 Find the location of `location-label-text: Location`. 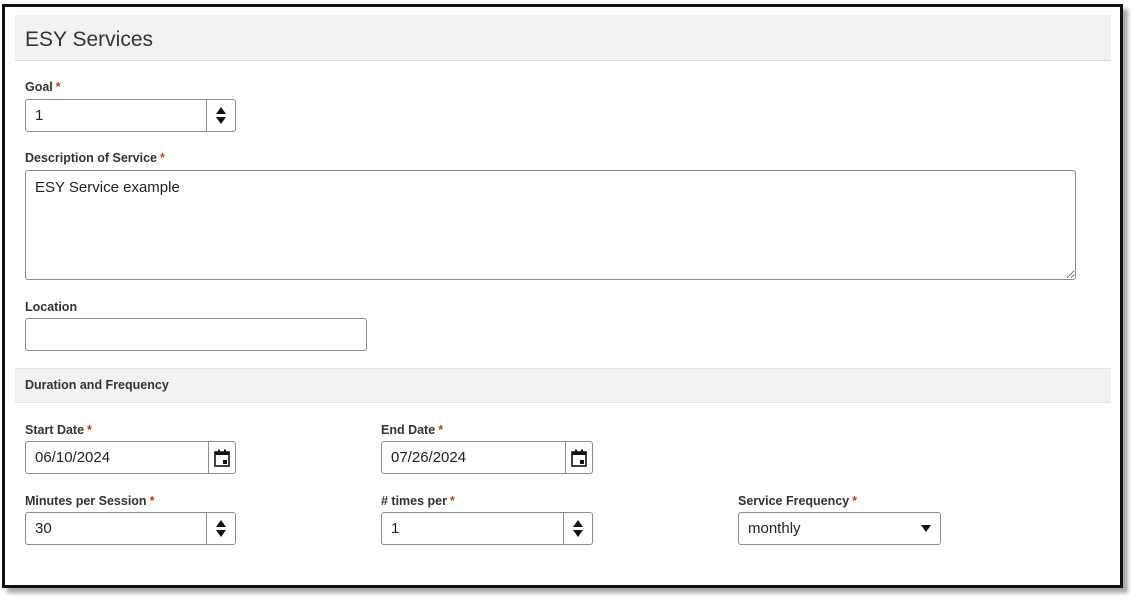

location-label-text: Location is located at coordinates (51, 307).